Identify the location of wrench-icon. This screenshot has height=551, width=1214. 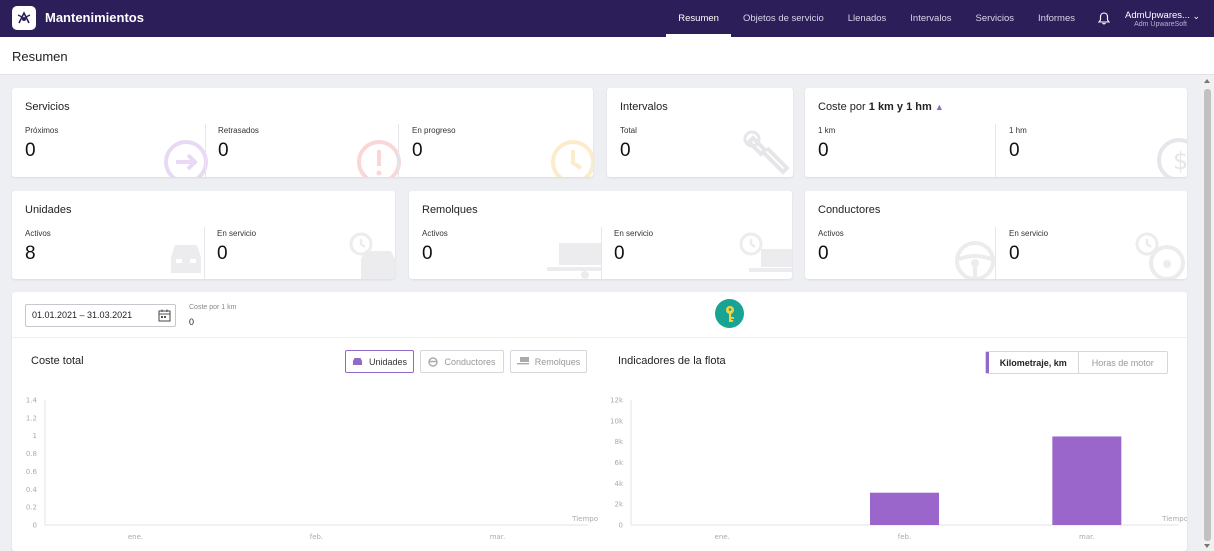
(766, 152).